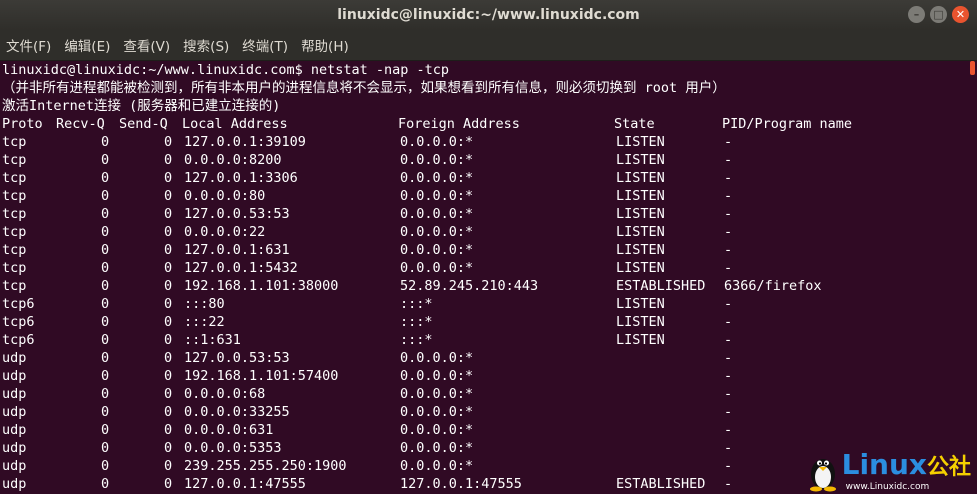 This screenshot has height=494, width=977. I want to click on cell-local: 127.0.0.1:631, so click(237, 250).